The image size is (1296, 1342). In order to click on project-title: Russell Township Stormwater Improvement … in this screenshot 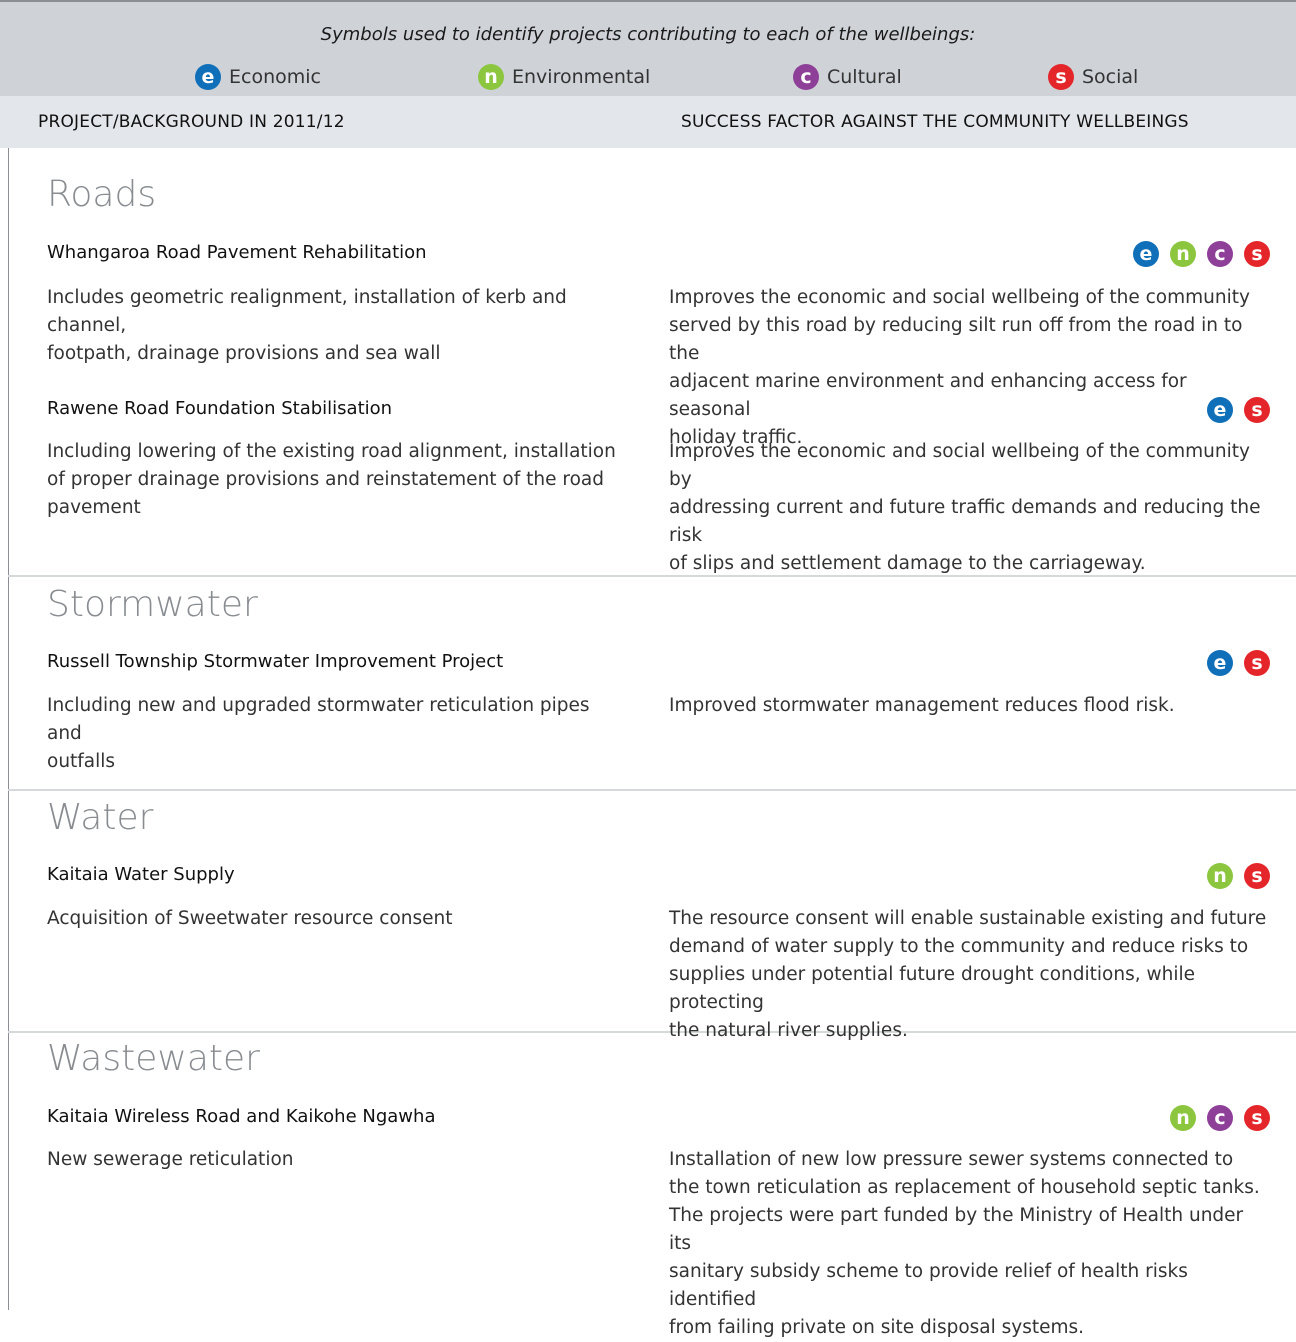, I will do `click(275, 661)`.